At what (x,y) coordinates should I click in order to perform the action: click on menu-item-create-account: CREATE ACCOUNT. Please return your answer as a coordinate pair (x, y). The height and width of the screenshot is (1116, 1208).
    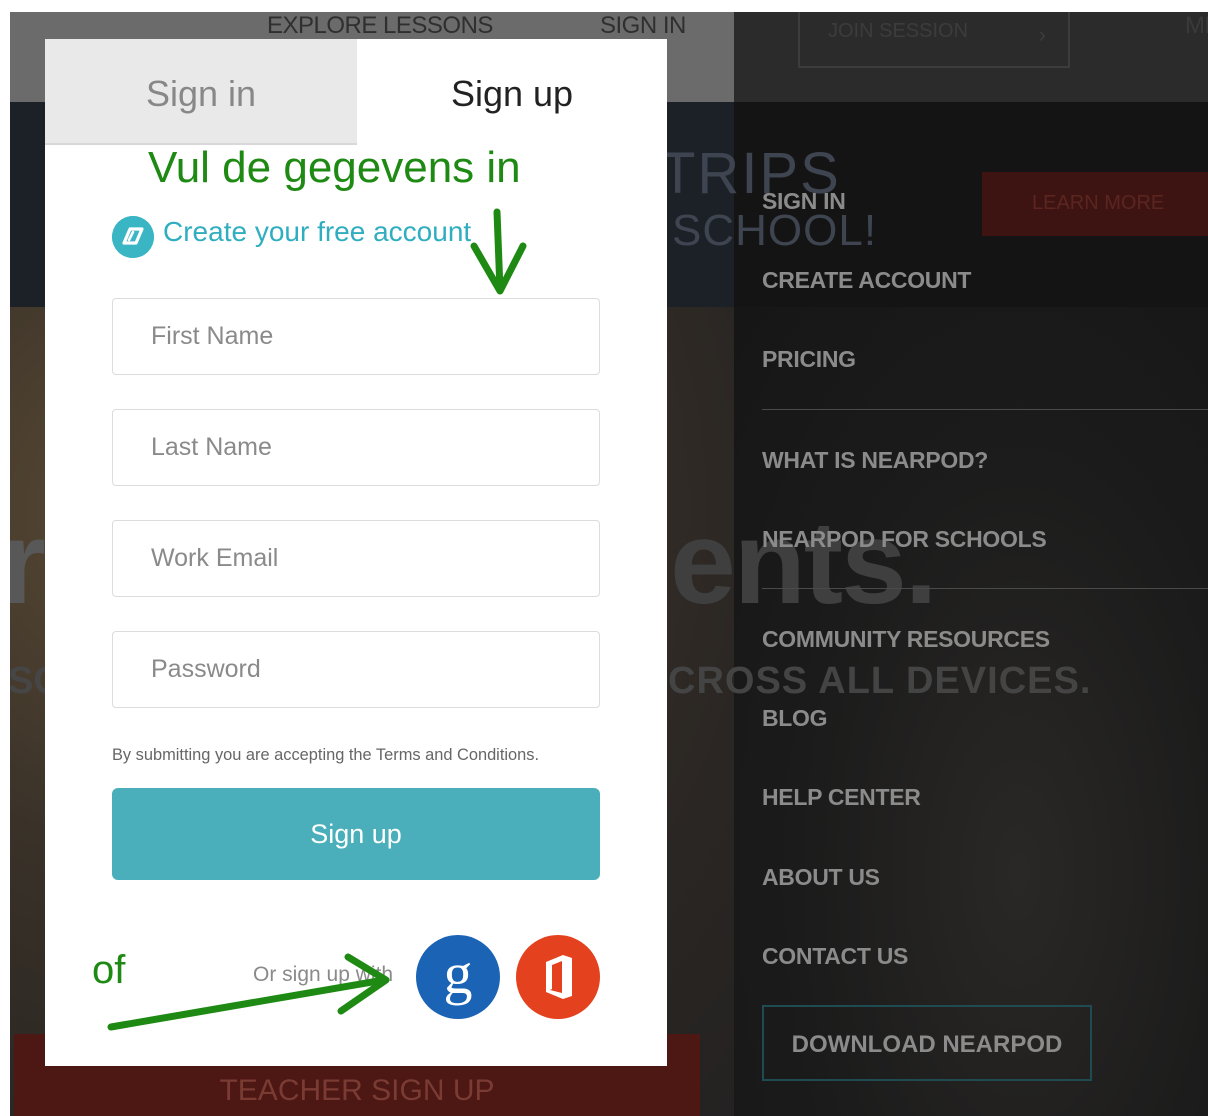
    Looking at the image, I should click on (866, 280).